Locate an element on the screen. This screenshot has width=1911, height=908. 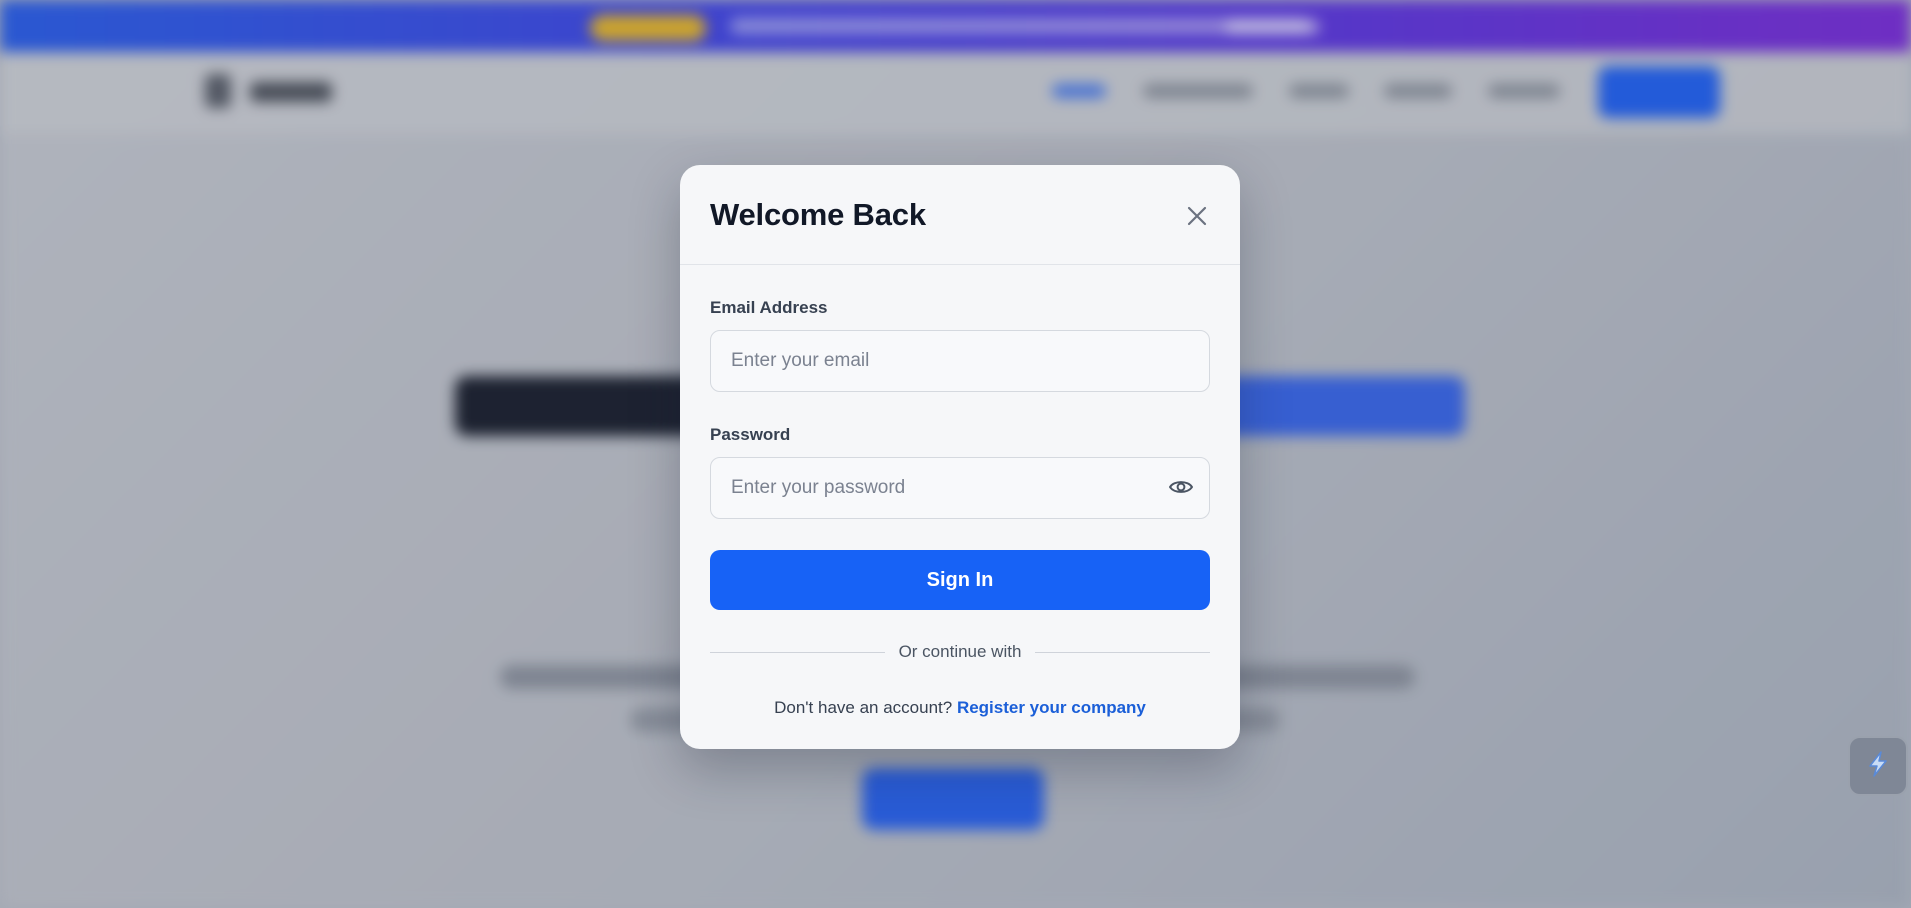
lightning-icon is located at coordinates (1878, 766).